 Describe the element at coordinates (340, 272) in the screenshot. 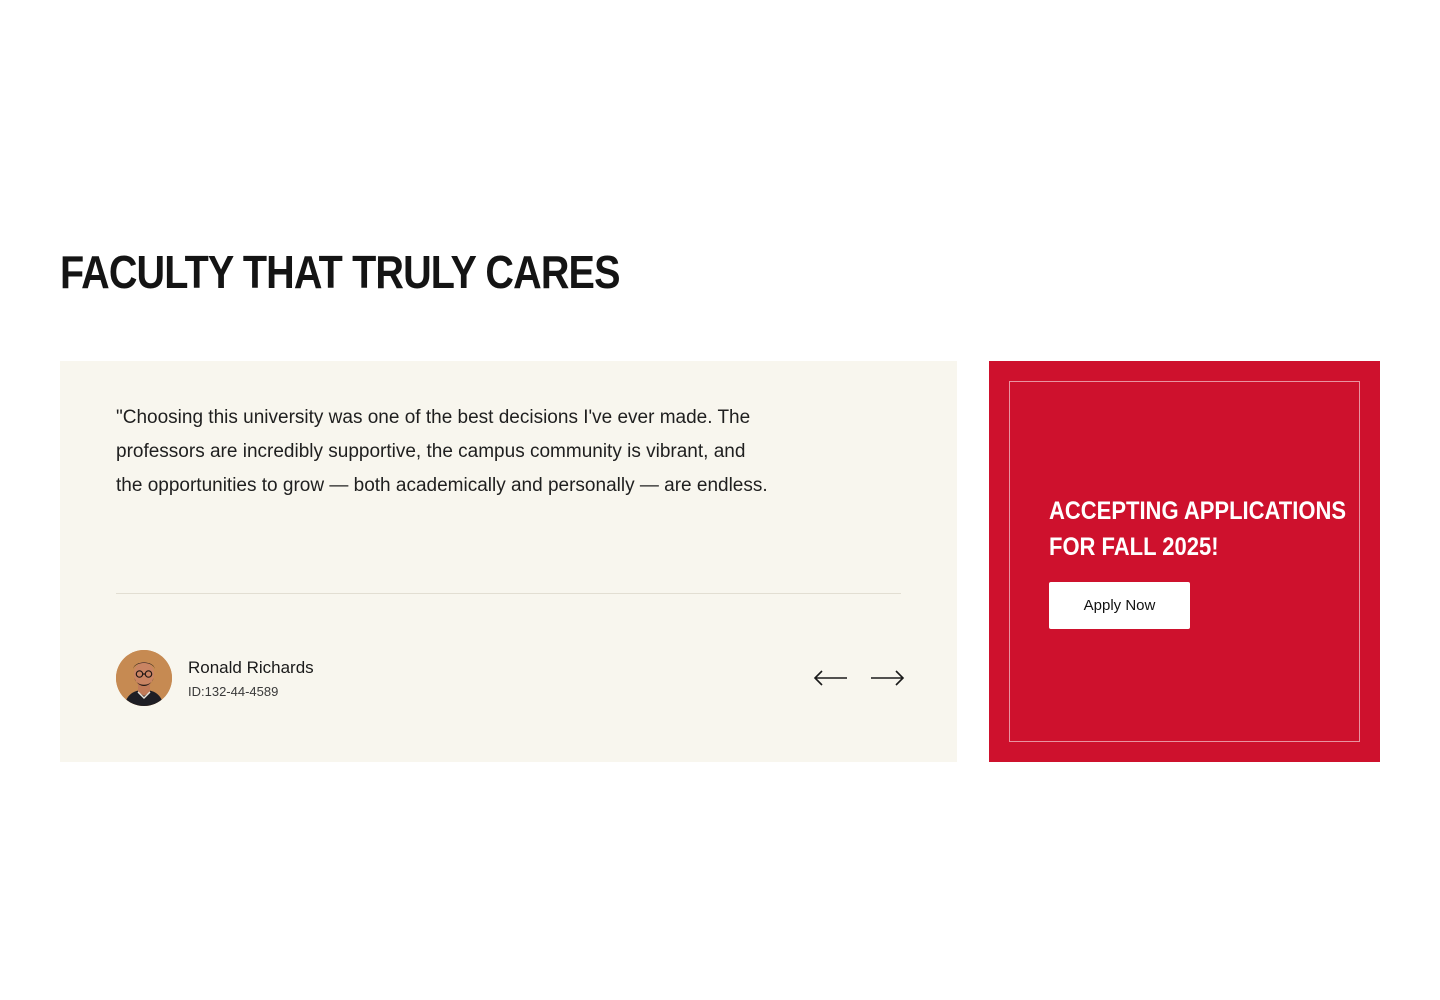

I see `section-title: FACULTY THAT TRULY CARES` at that location.